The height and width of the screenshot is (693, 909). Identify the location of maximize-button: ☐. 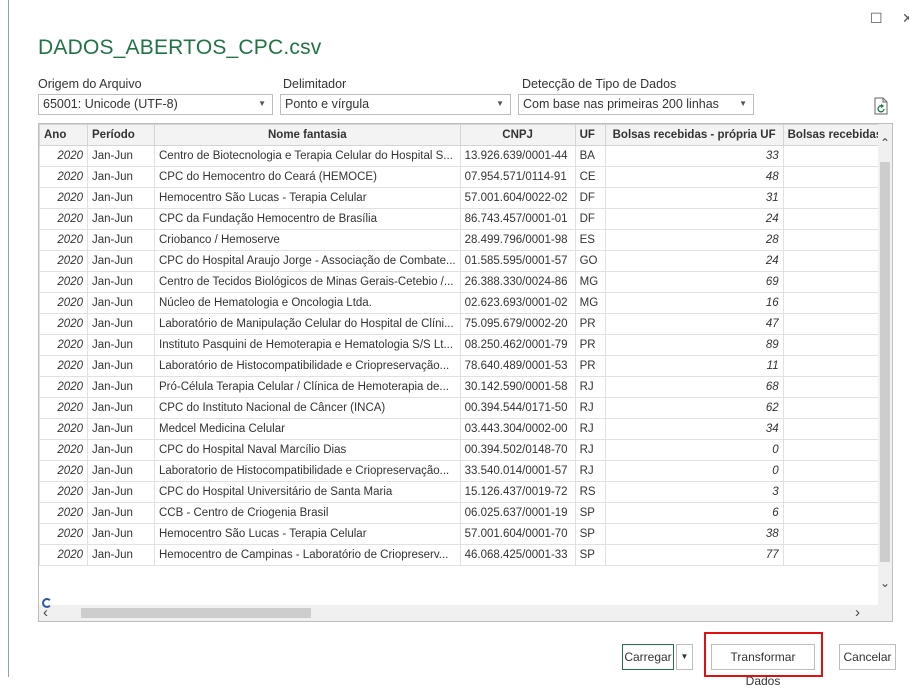
(876, 18).